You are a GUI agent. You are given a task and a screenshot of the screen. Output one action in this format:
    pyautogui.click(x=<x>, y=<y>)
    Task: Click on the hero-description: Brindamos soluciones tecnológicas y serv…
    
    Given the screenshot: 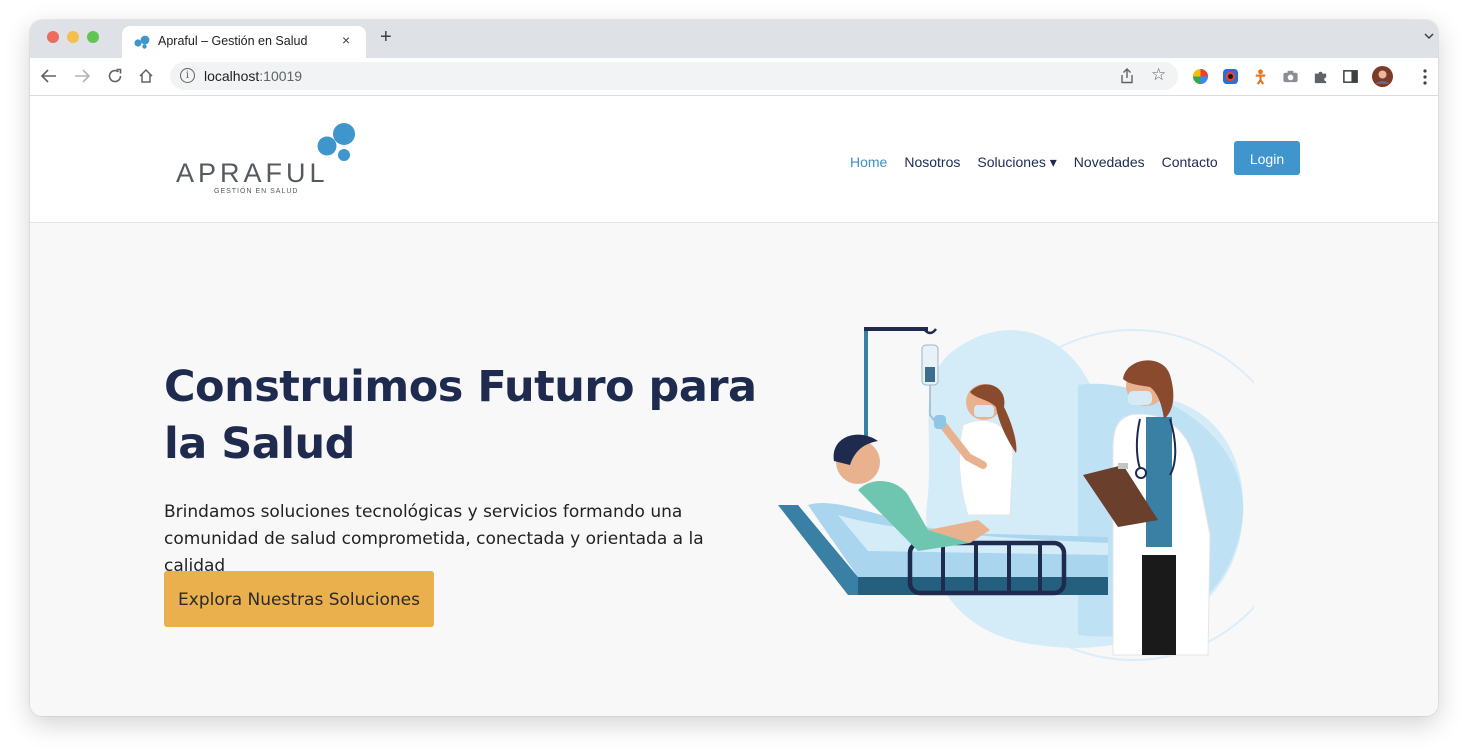 What is the action you would take?
    pyautogui.click(x=434, y=539)
    